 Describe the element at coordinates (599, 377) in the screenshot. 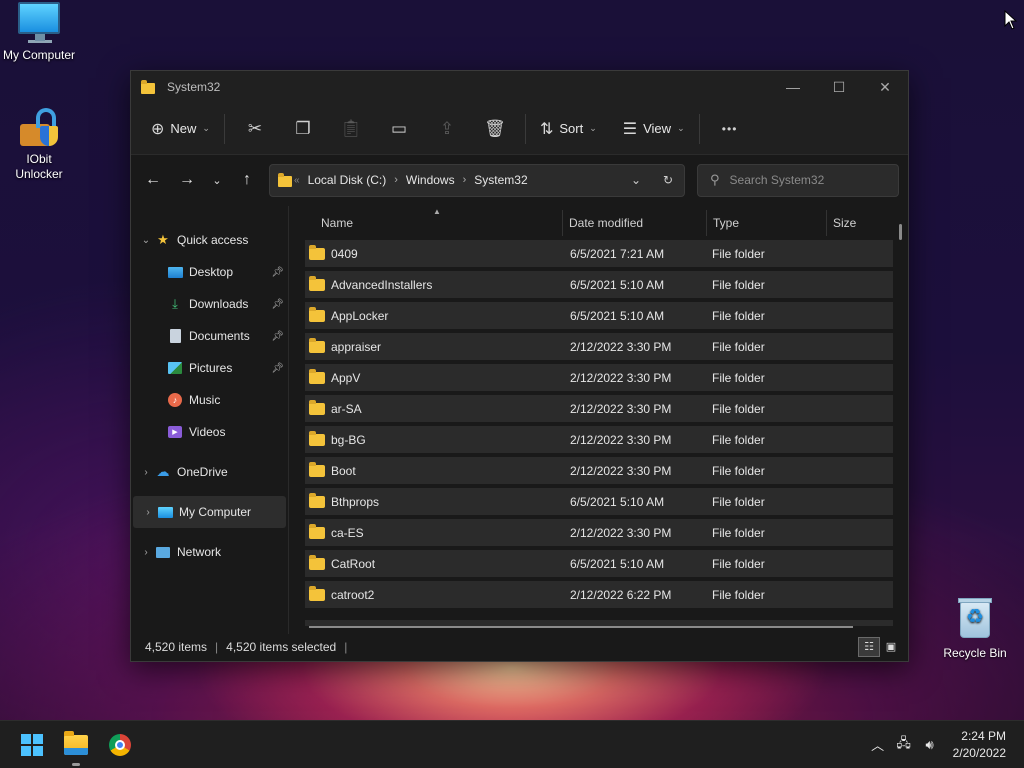

I see `list-item: AppV 2/12/2022 3:30 PM File folder` at that location.